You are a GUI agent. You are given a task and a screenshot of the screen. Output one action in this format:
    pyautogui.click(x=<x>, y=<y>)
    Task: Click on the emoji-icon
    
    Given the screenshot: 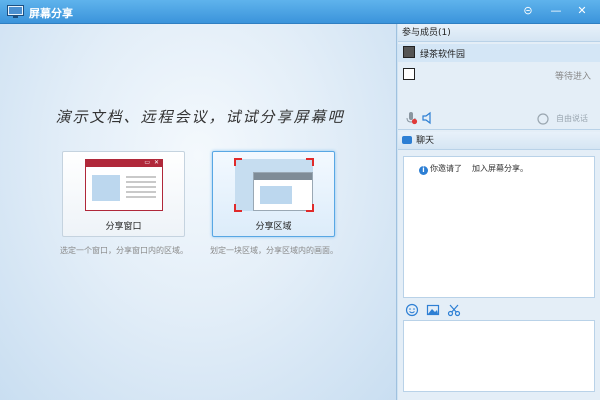 What is the action you would take?
    pyautogui.click(x=412, y=310)
    